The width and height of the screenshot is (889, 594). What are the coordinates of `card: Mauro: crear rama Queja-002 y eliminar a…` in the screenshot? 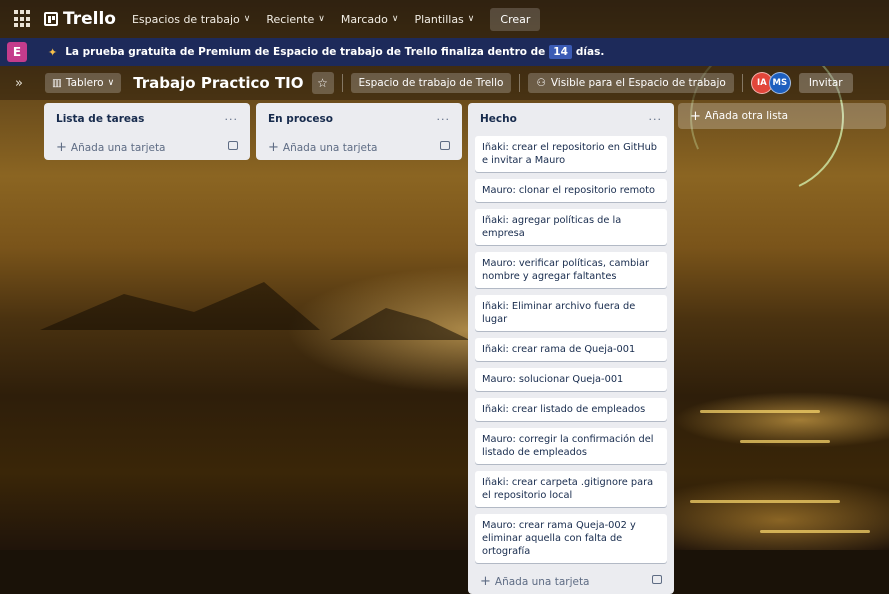 It's located at (571, 538).